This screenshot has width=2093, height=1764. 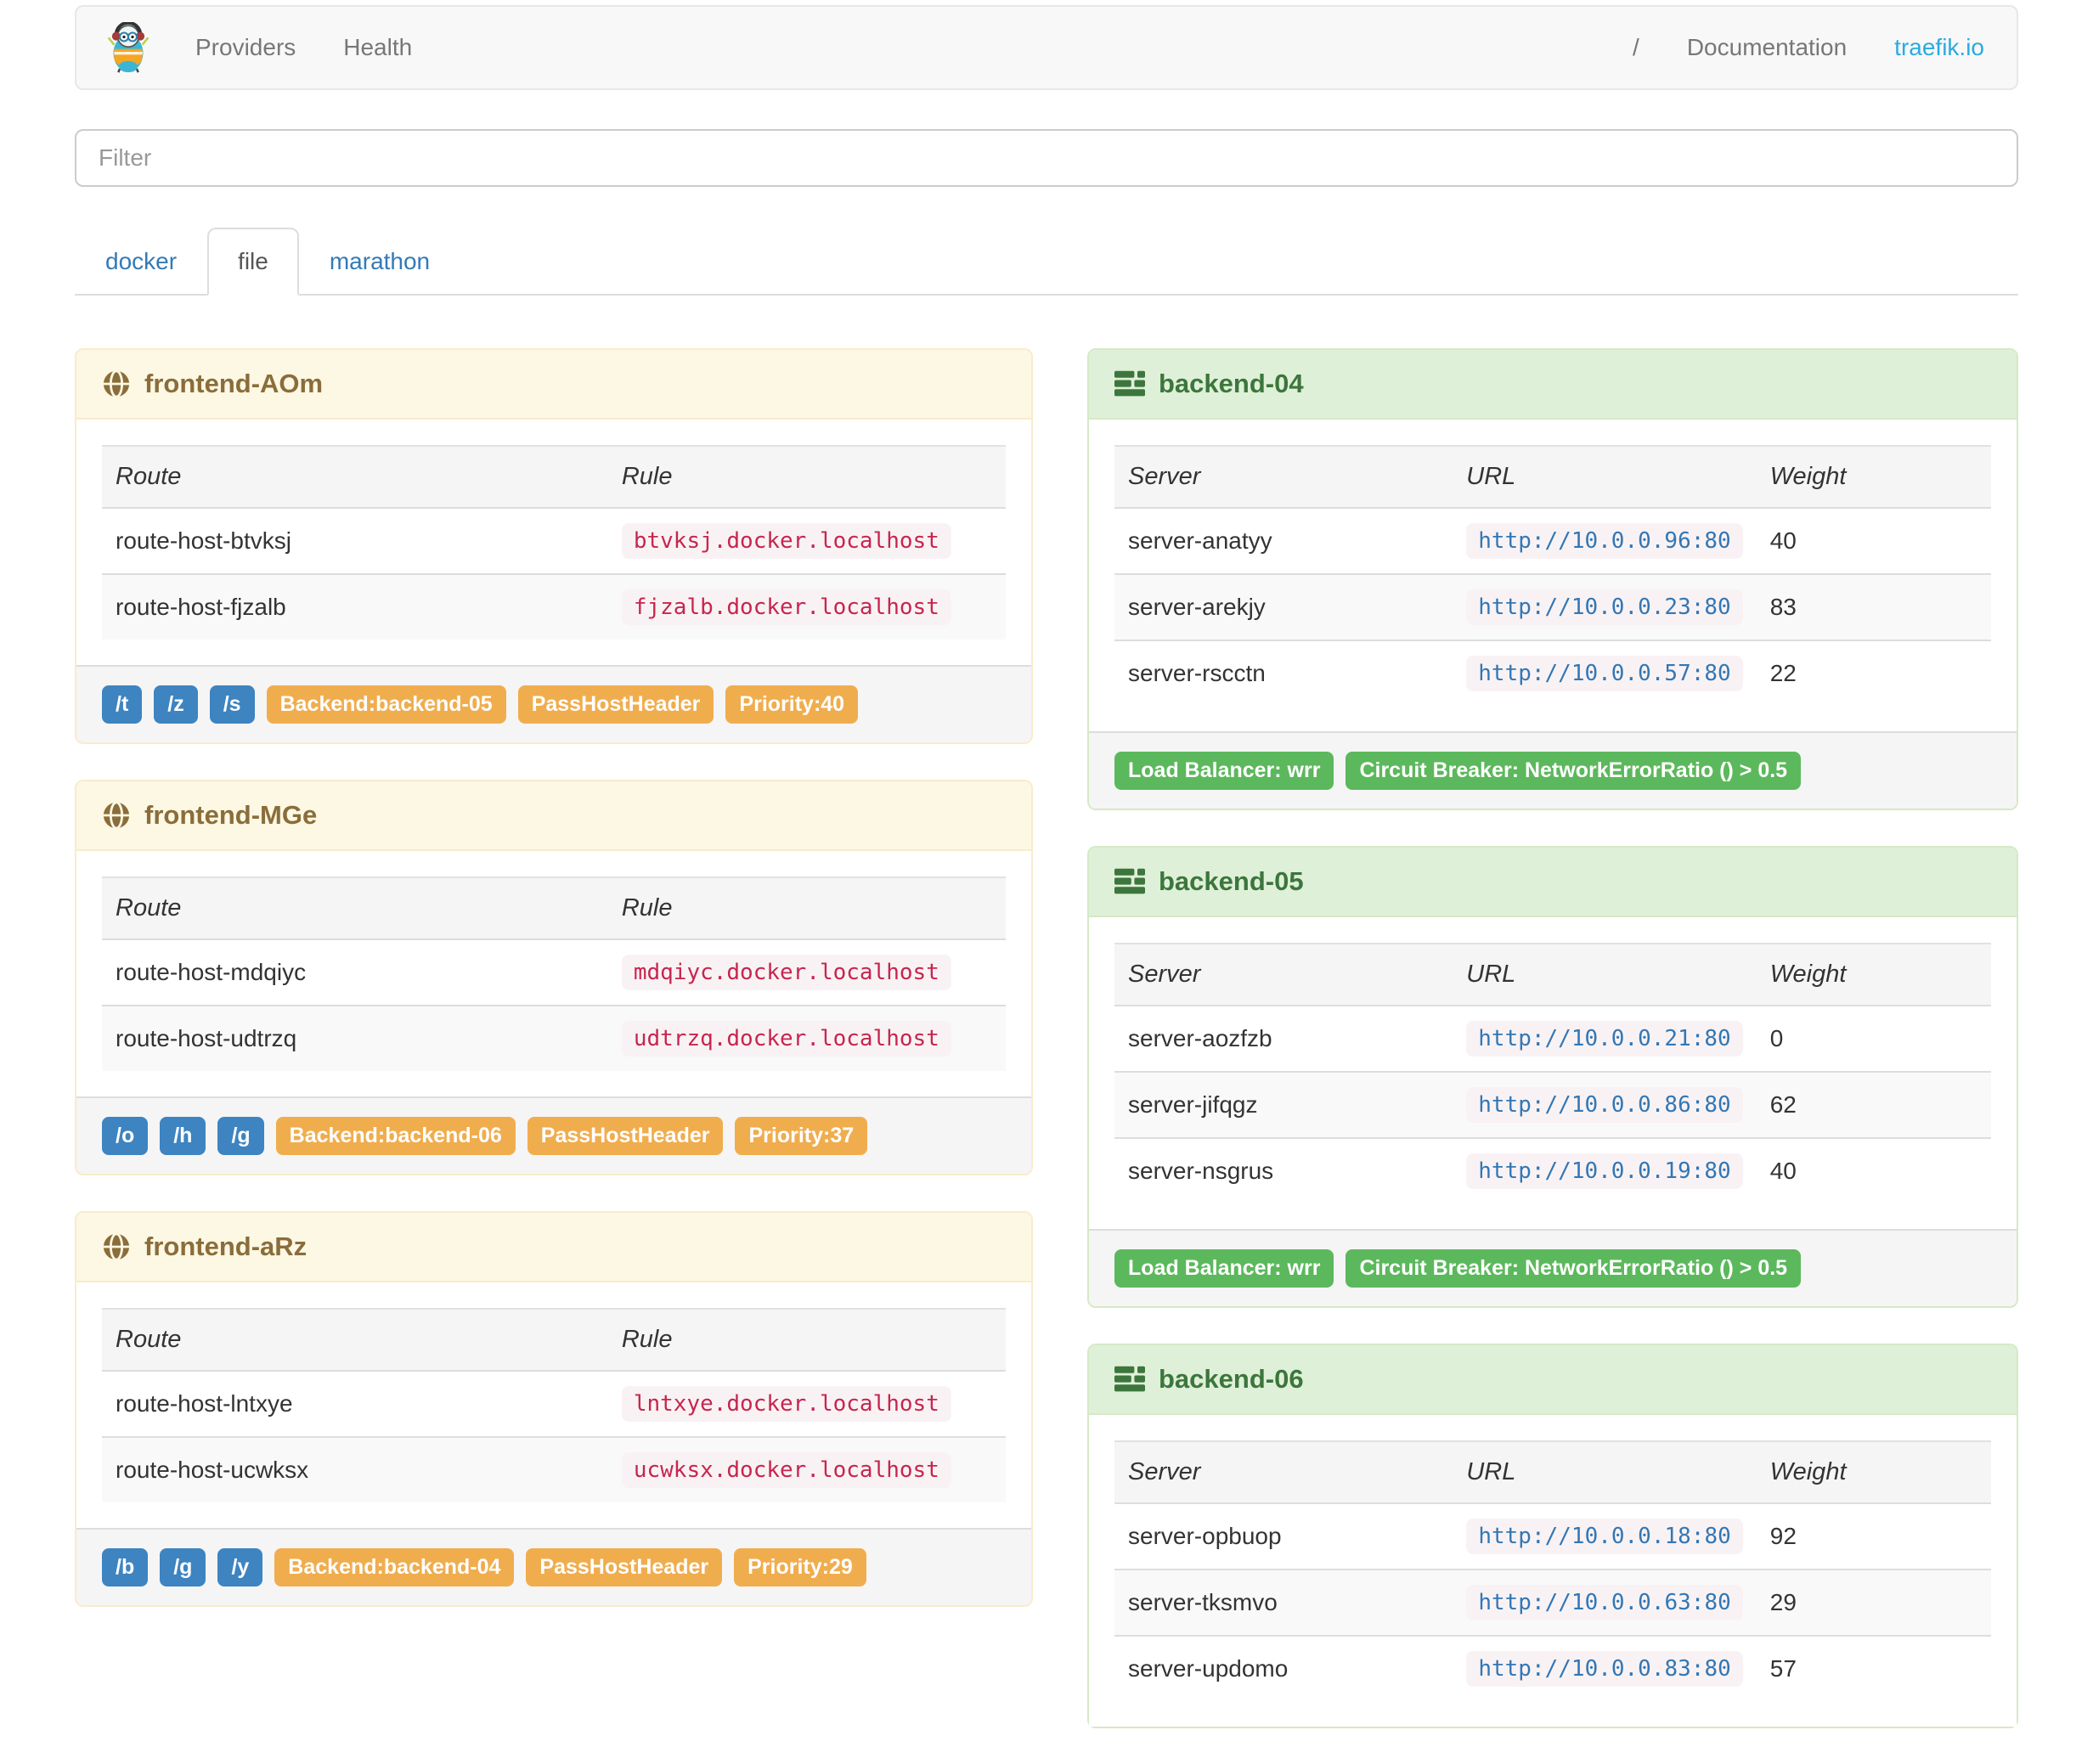 What do you see at coordinates (378, 48) in the screenshot?
I see `nav-health-link: Health` at bounding box center [378, 48].